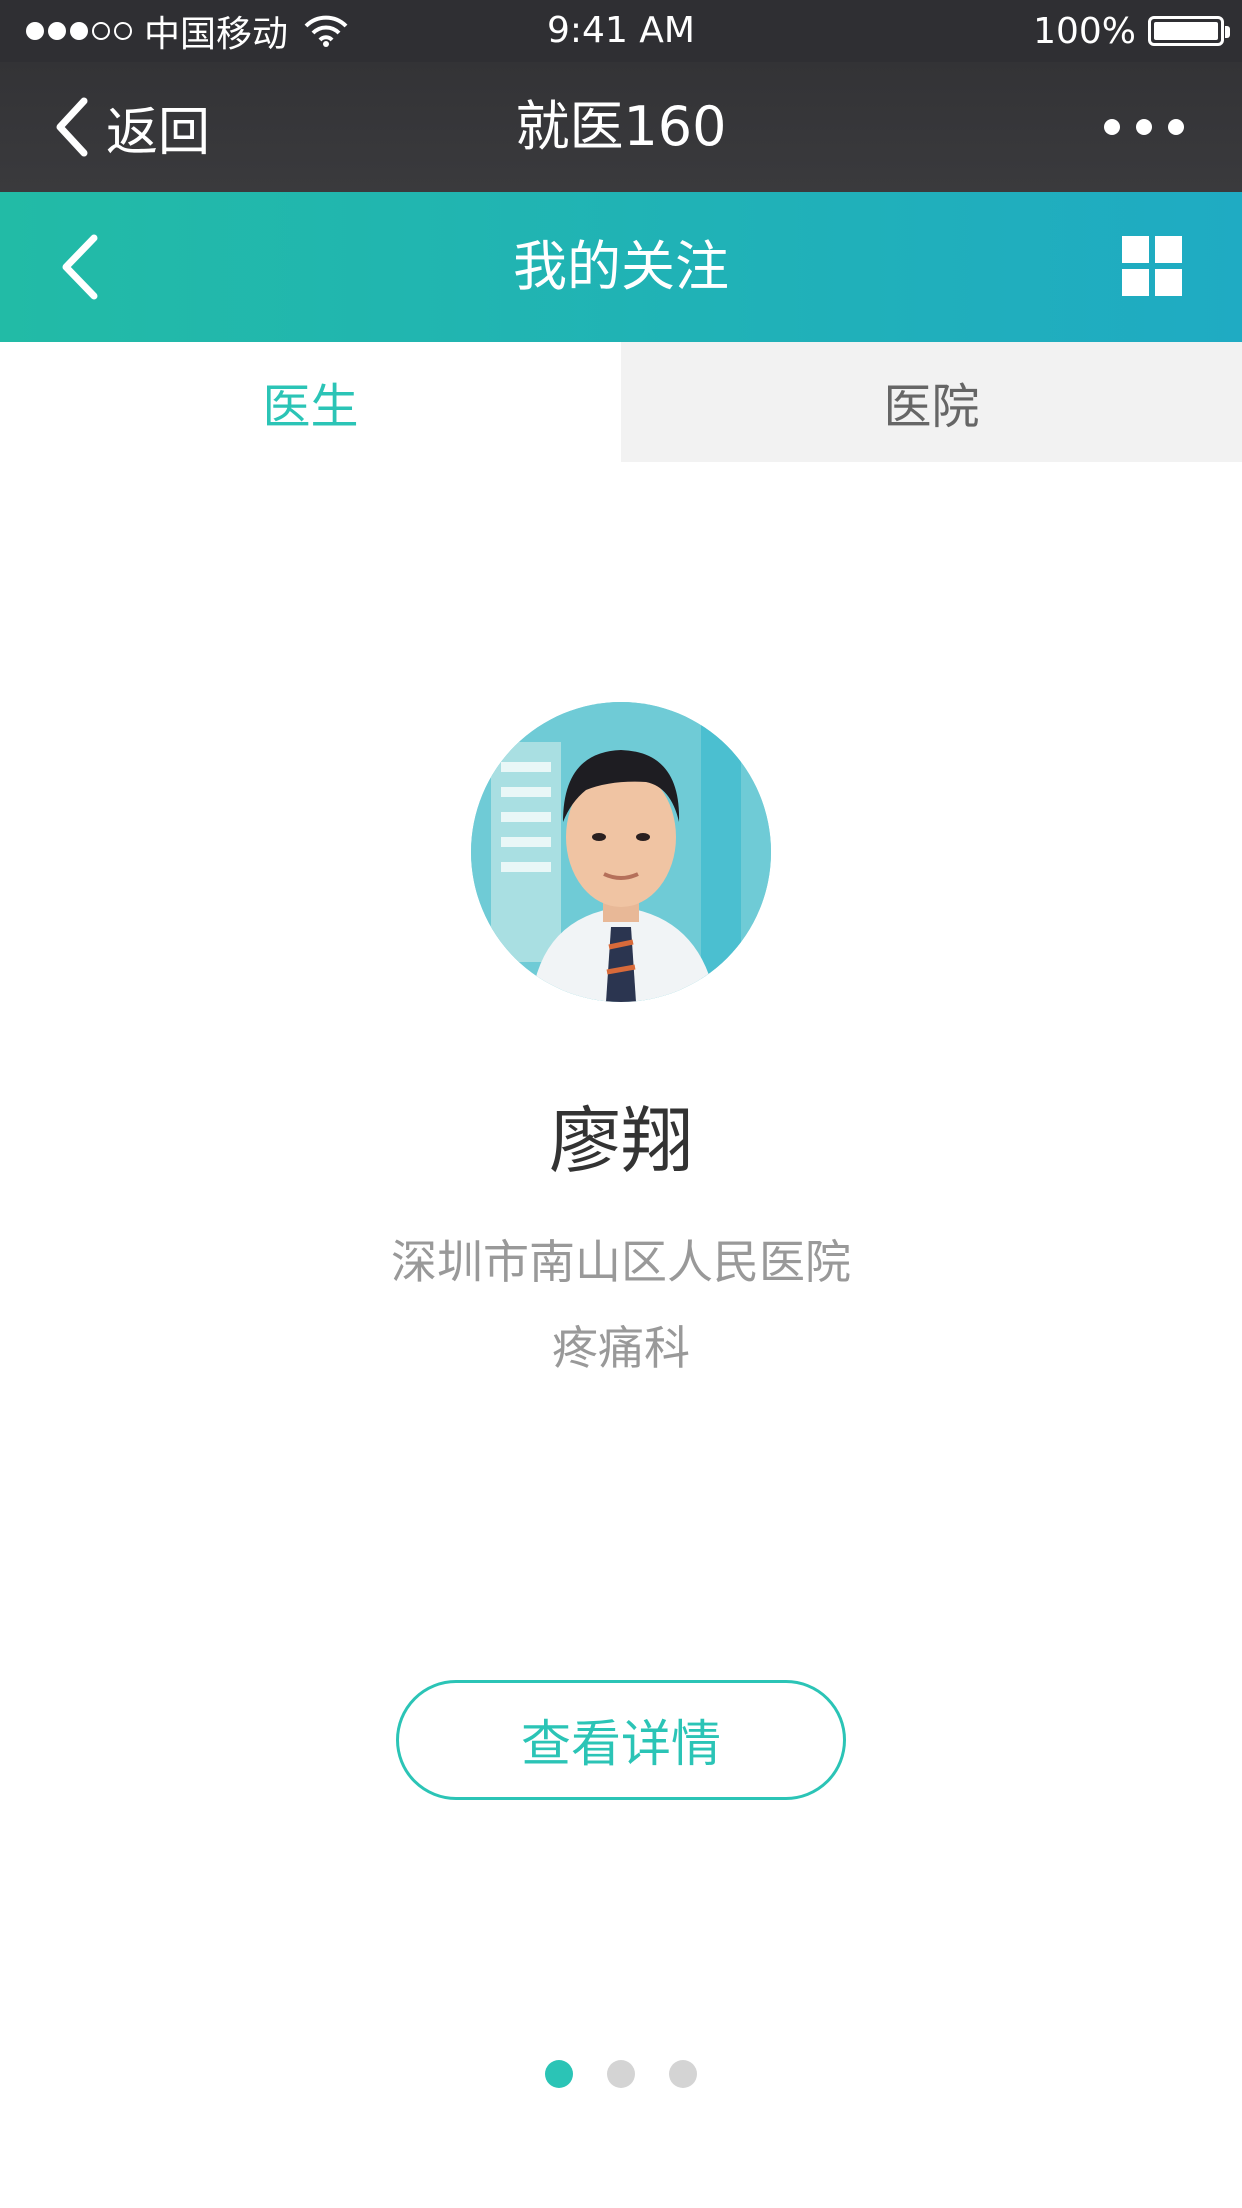 The width and height of the screenshot is (1242, 2208). I want to click on doctor-name: 廖翔, so click(620, 1141).